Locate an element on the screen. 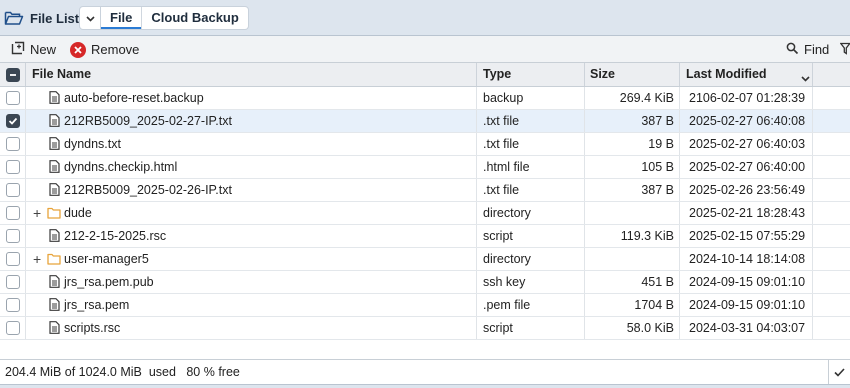 The image size is (850, 388). last-modified-cell: 2025-02-27 06:40:03 is located at coordinates (747, 144).